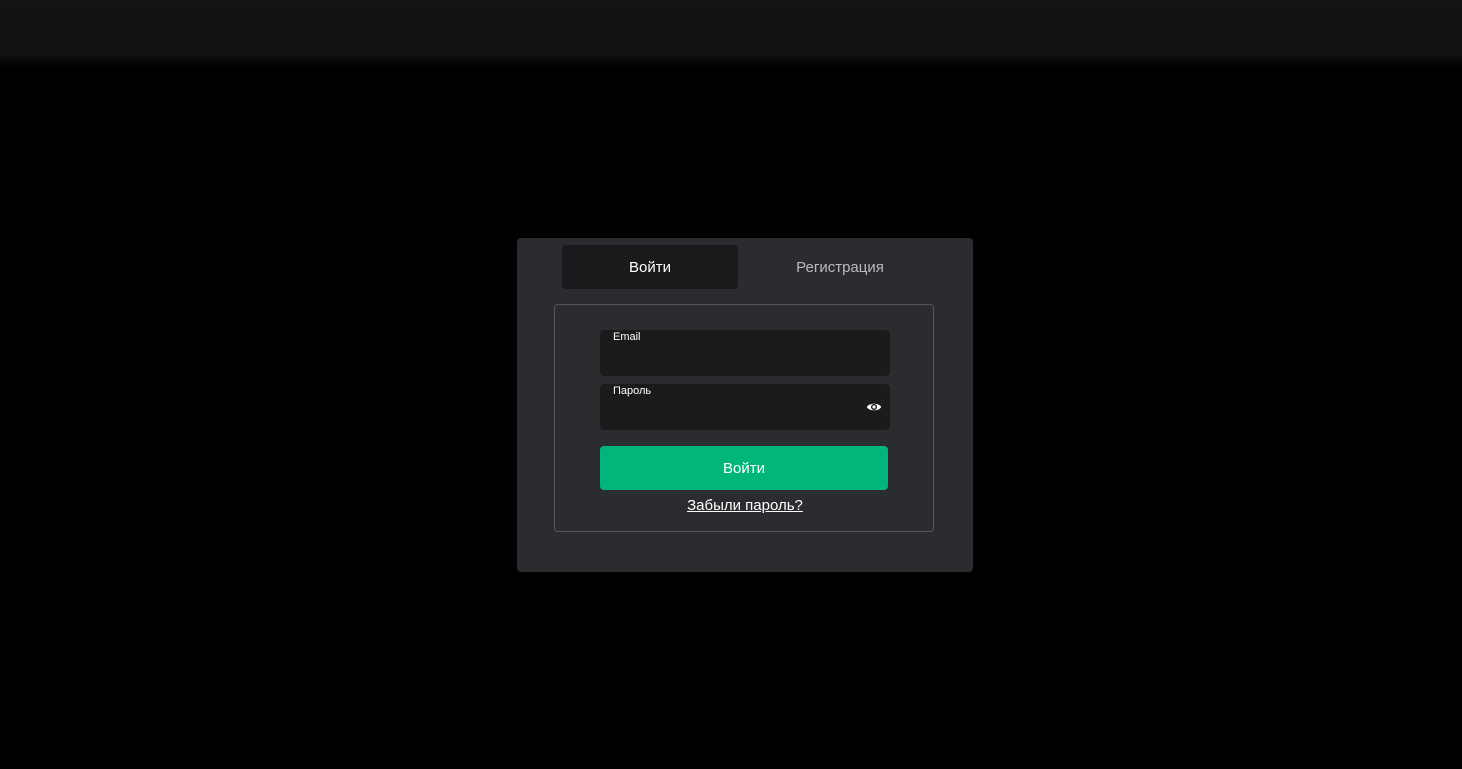 This screenshot has height=769, width=1462. I want to click on login-form: Email Пароль Войти Забыли пароль?, so click(744, 418).